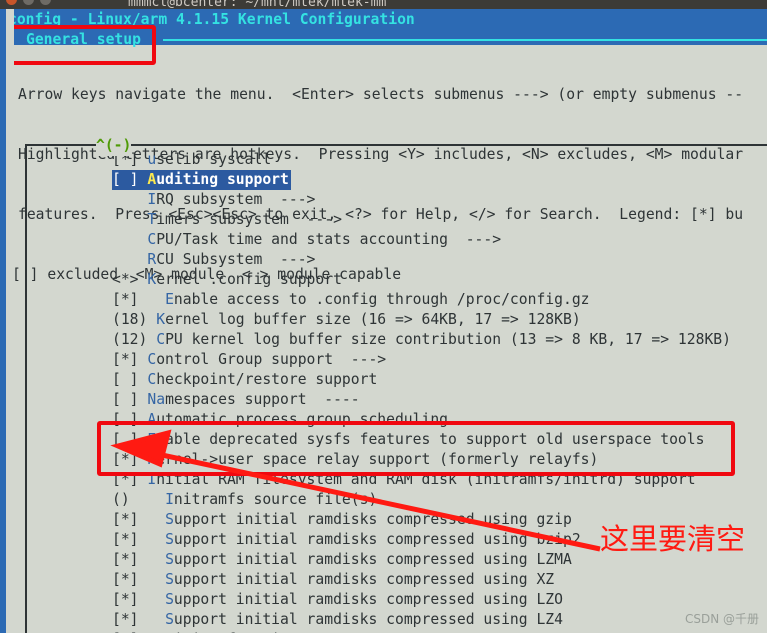  I want to click on menu-item-row: [ ] Checkpoint/restore support, so click(439, 380).